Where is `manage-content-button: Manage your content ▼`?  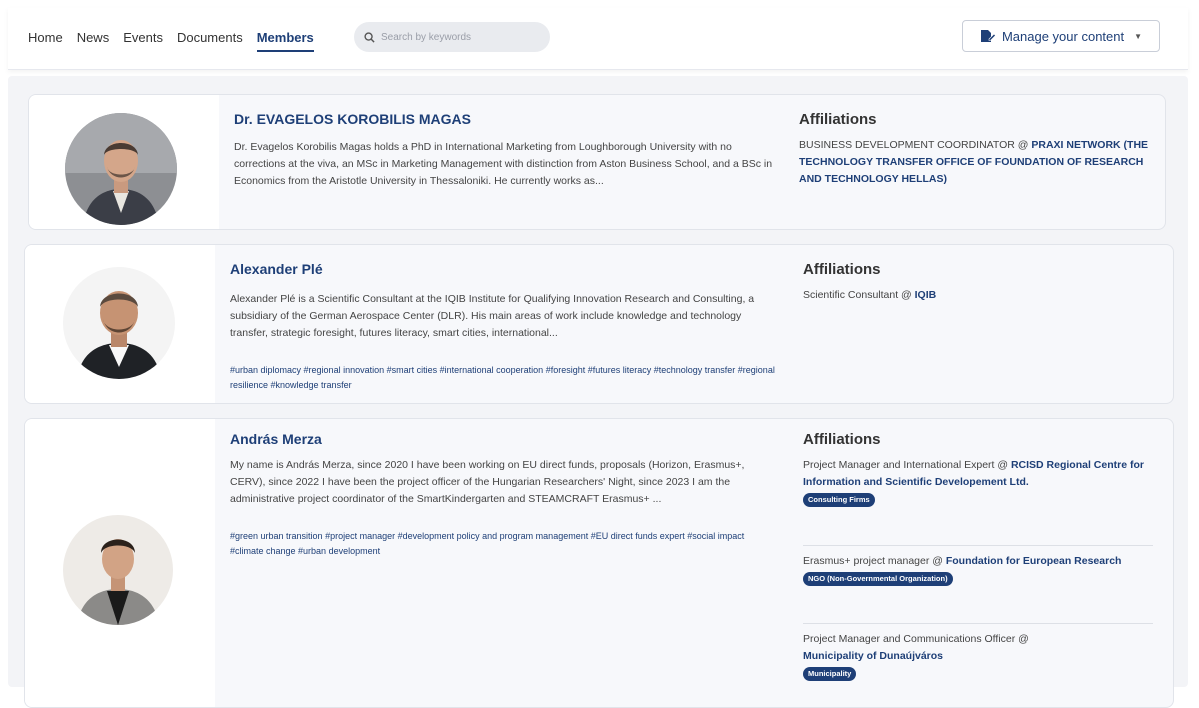
manage-content-button: Manage your content ▼ is located at coordinates (1061, 36).